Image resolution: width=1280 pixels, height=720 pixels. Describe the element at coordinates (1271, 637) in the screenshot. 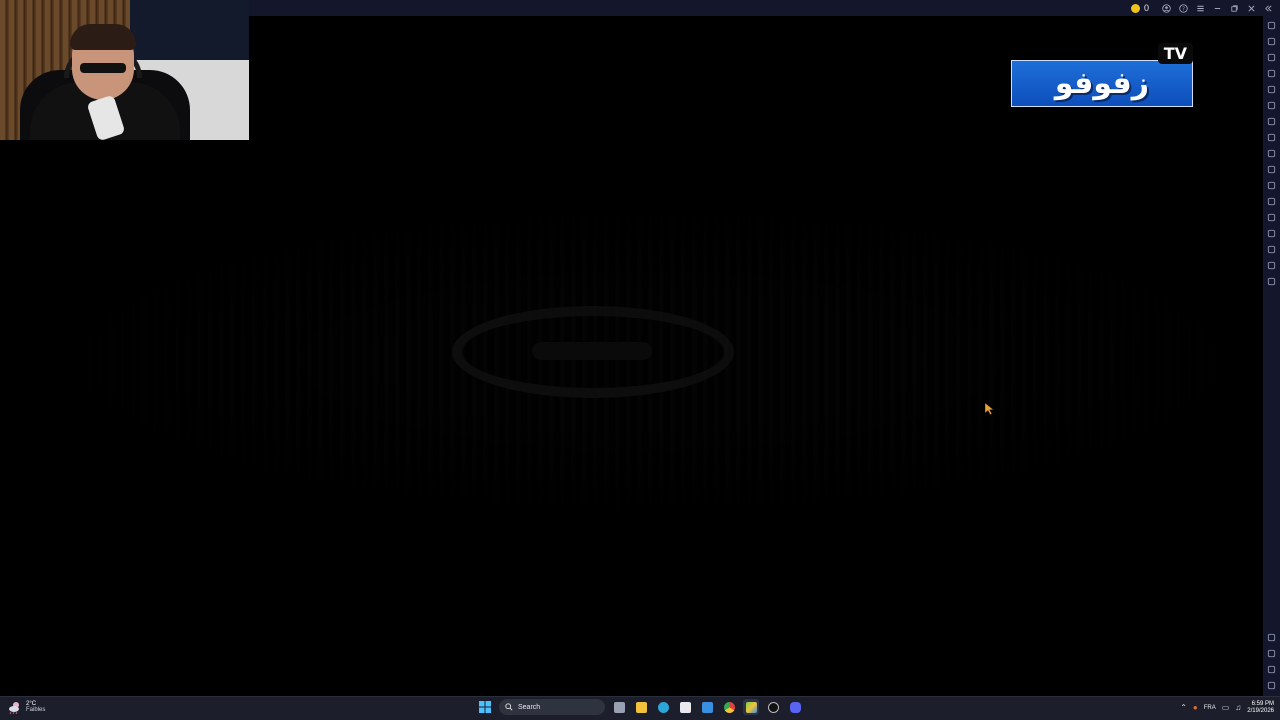

I see `settings-icon` at that location.